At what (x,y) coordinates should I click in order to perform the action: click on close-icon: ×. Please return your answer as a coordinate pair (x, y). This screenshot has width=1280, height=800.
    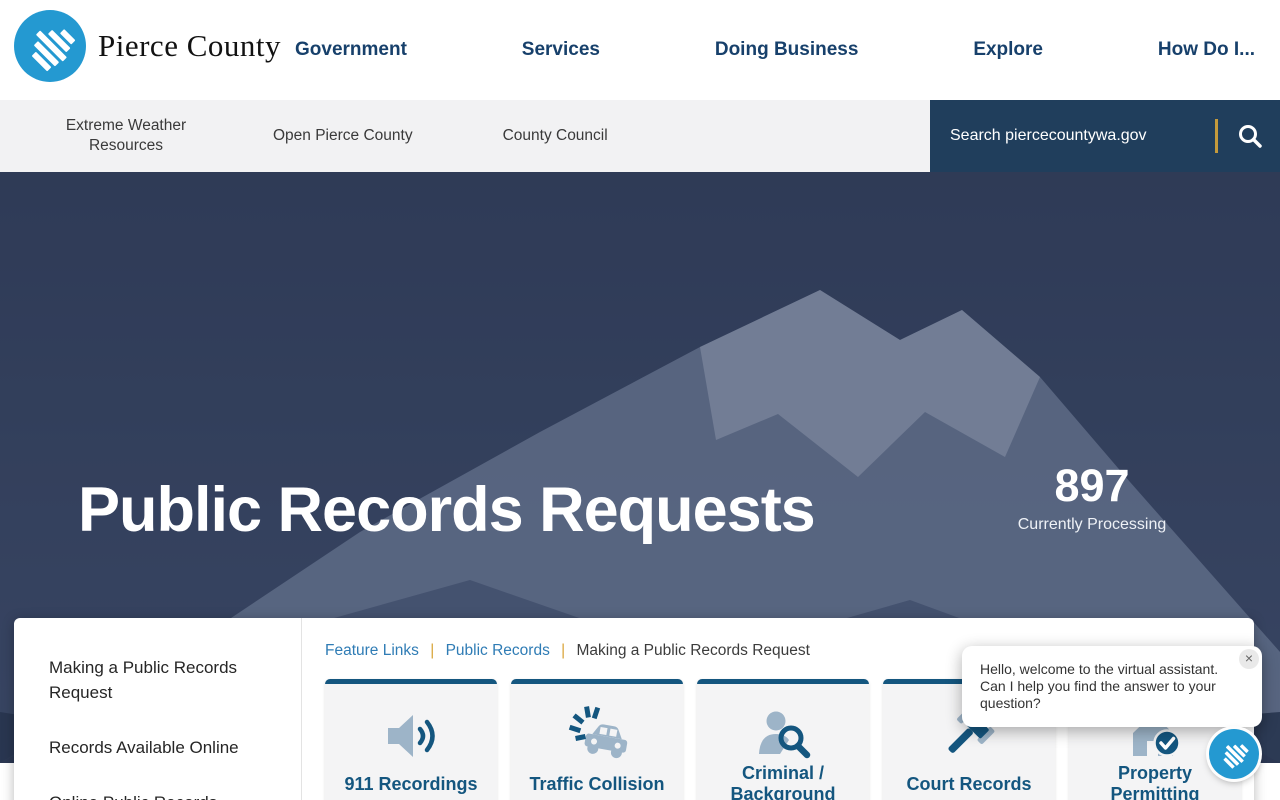
    Looking at the image, I should click on (1249, 659).